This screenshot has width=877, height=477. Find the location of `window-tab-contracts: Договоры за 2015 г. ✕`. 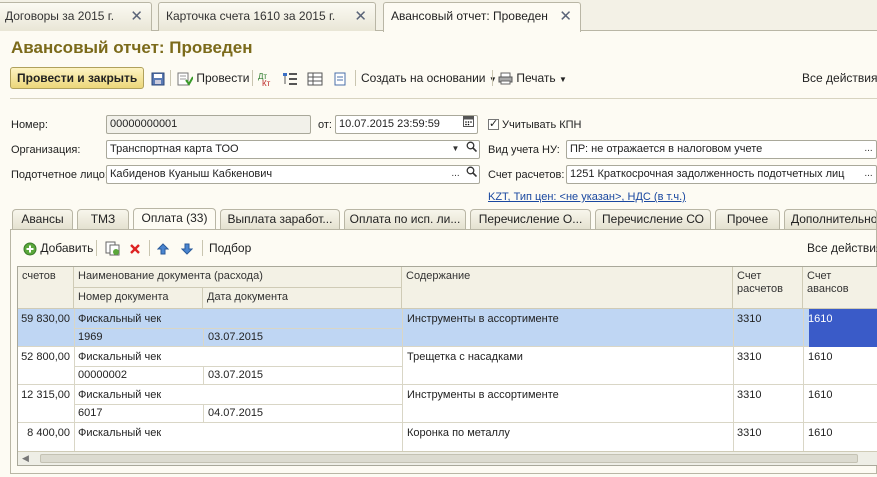

window-tab-contracts: Договоры за 2015 г. ✕ is located at coordinates (76, 16).